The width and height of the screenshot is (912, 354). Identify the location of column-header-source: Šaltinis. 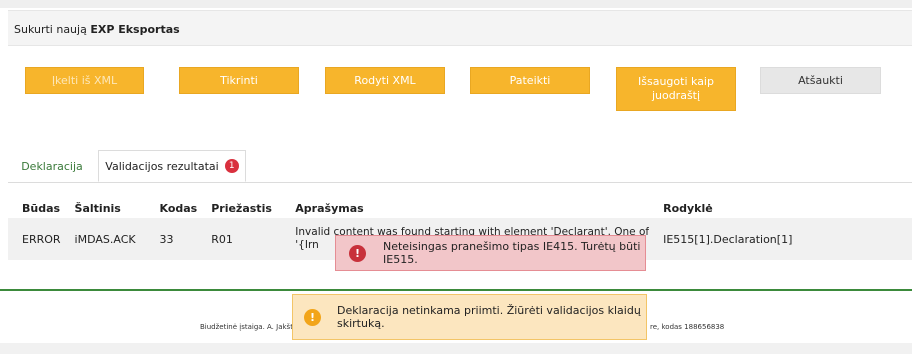
(97, 208).